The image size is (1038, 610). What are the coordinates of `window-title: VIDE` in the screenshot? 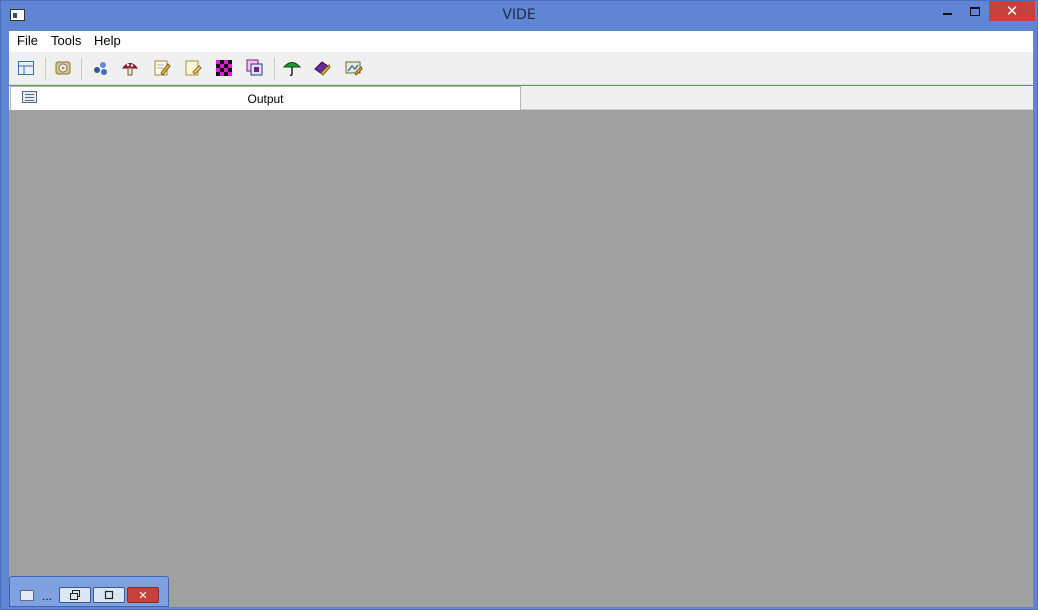 It's located at (519, 15).